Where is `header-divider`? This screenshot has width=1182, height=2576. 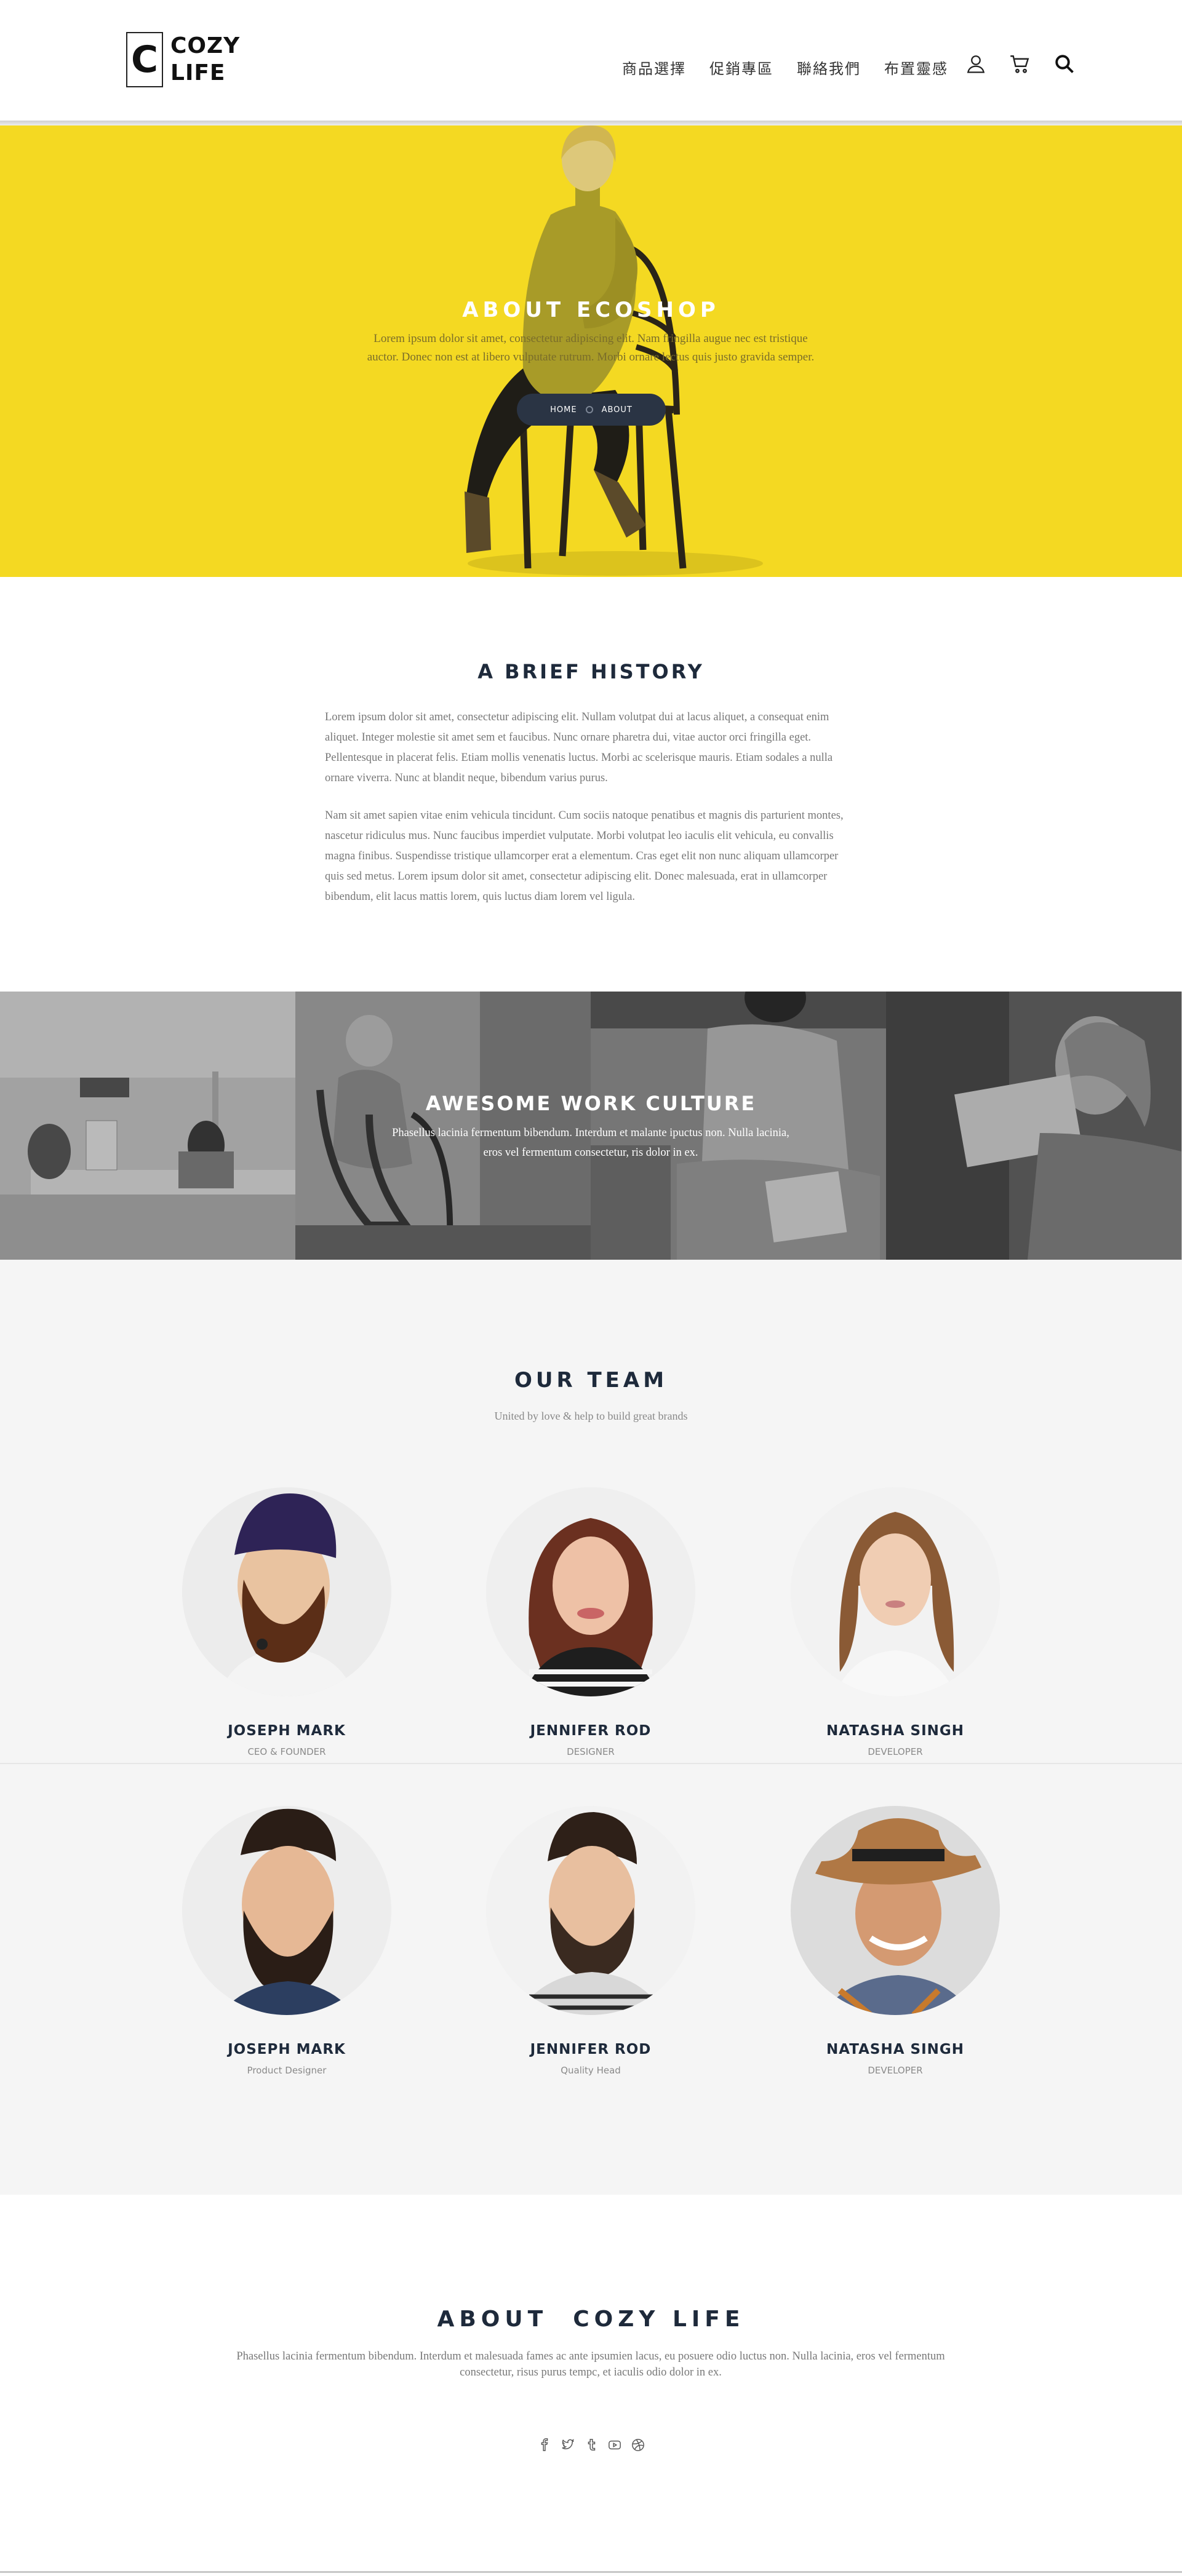
header-divider is located at coordinates (591, 123).